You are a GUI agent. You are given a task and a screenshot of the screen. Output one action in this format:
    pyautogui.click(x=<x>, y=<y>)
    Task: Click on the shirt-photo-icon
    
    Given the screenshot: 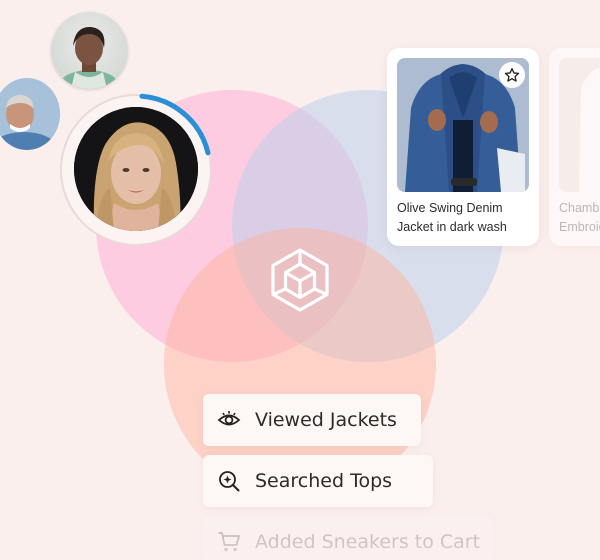 What is the action you would take?
    pyautogui.click(x=579, y=125)
    